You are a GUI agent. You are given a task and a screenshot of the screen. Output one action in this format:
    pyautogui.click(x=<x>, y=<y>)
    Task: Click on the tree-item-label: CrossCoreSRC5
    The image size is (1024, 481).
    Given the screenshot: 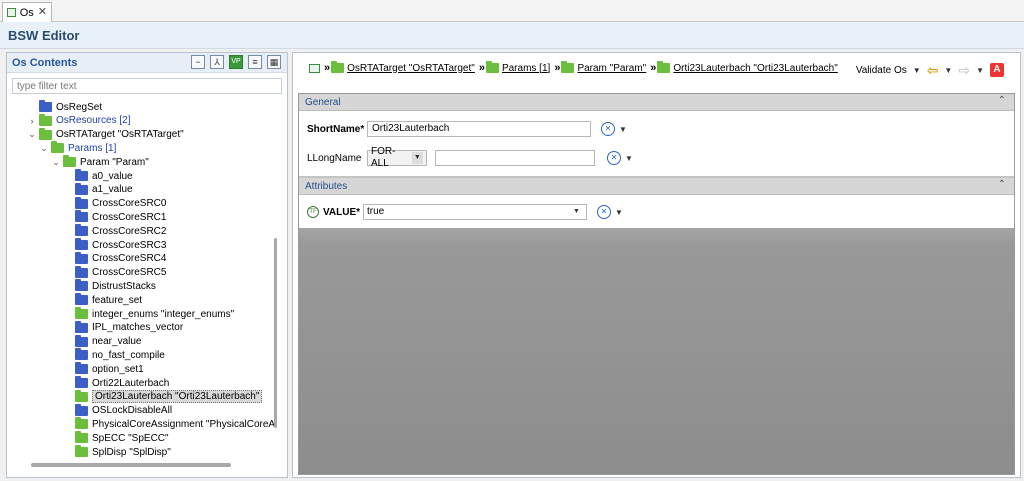 What is the action you would take?
    pyautogui.click(x=129, y=273)
    